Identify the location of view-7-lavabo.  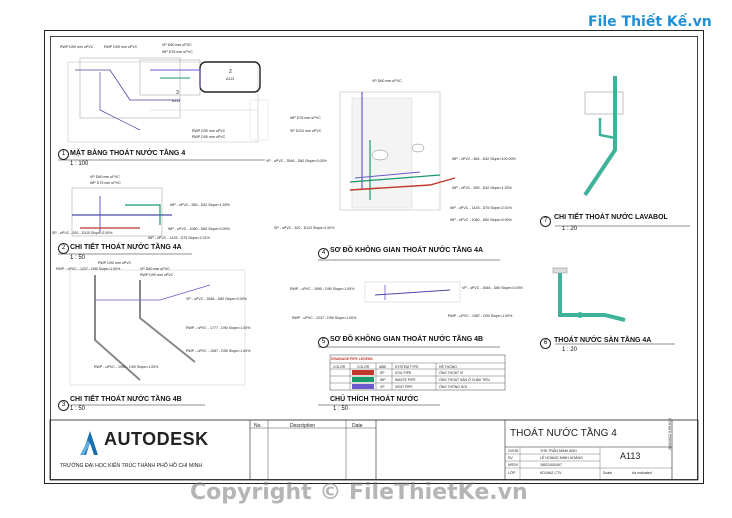
(622, 151).